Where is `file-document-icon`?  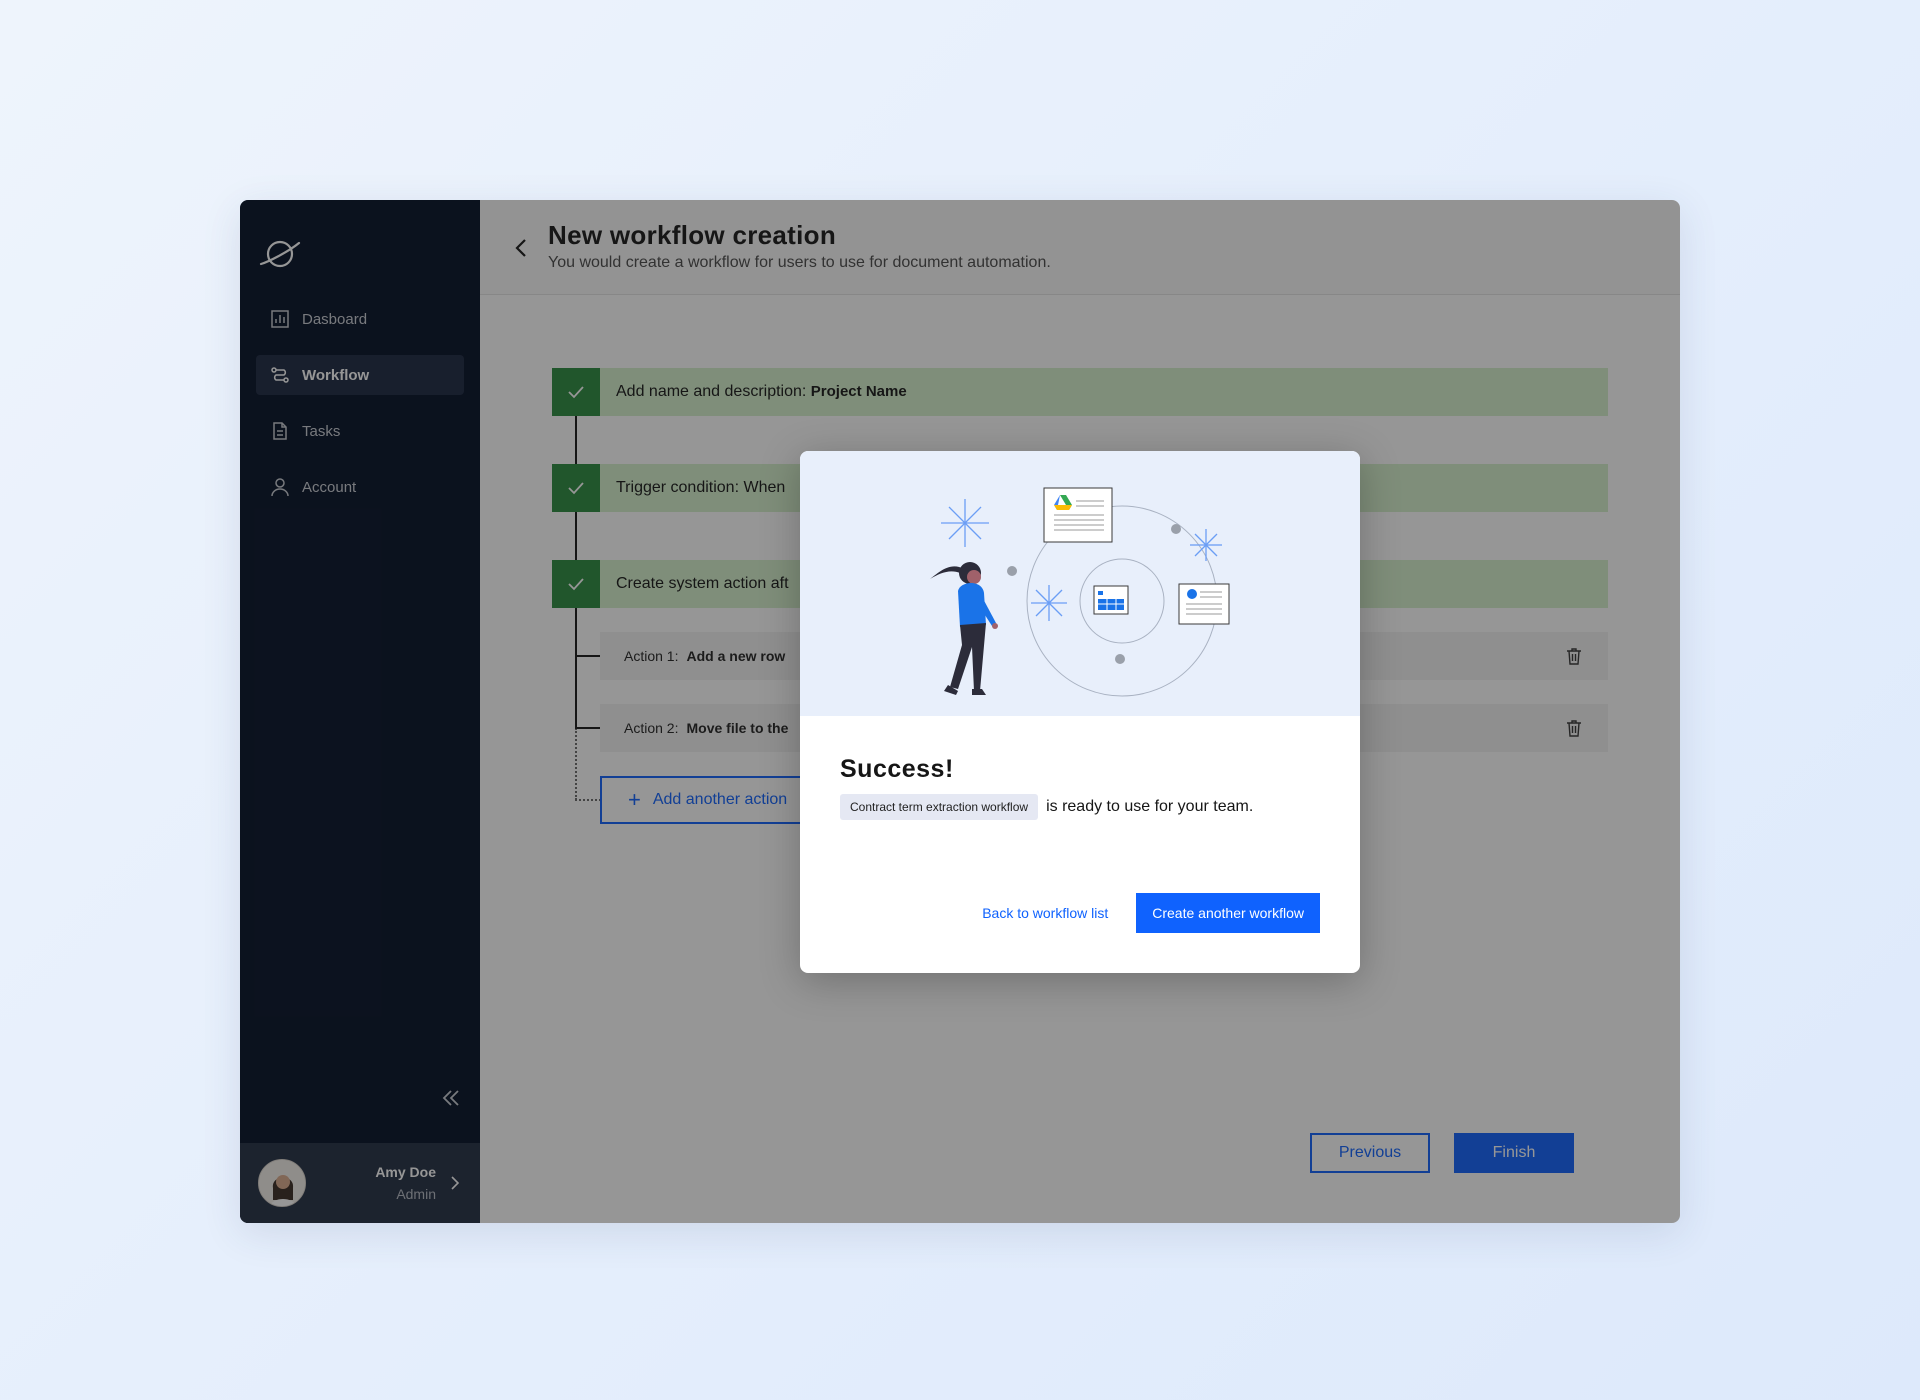 file-document-icon is located at coordinates (1204, 604).